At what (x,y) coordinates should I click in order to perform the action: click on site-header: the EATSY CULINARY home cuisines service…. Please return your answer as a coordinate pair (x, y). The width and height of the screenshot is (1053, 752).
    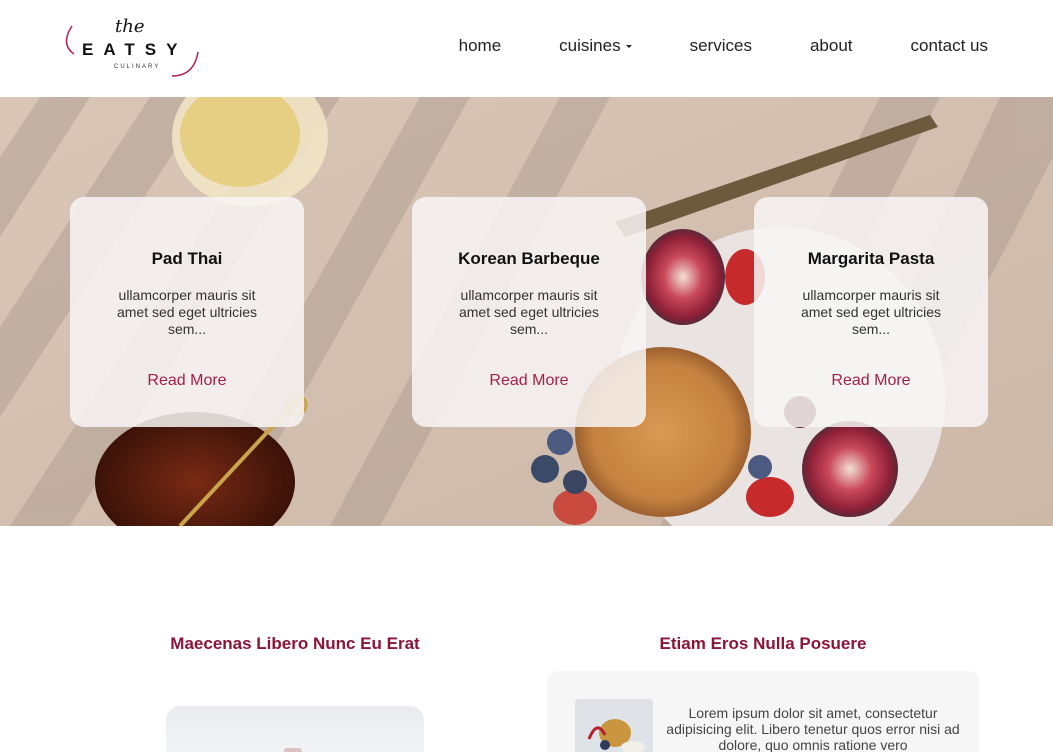
    Looking at the image, I should click on (526, 48).